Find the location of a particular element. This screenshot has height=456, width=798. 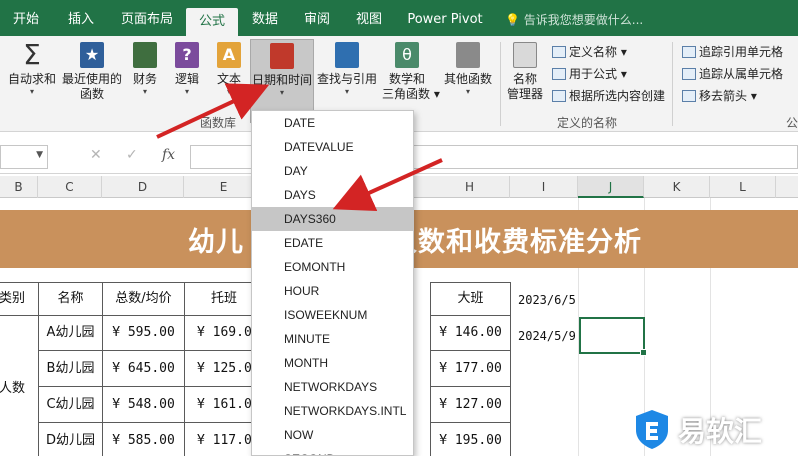

table-row-name: B幼儿园 is located at coordinates (70, 368).